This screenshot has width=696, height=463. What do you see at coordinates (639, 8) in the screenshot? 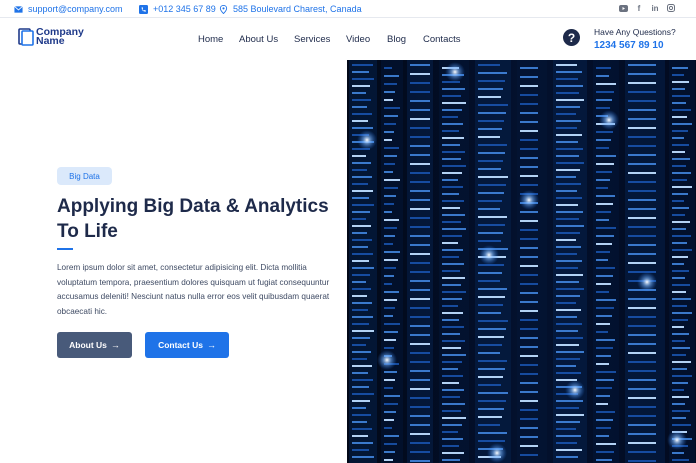
I see `facebook-icon: f` at bounding box center [639, 8].